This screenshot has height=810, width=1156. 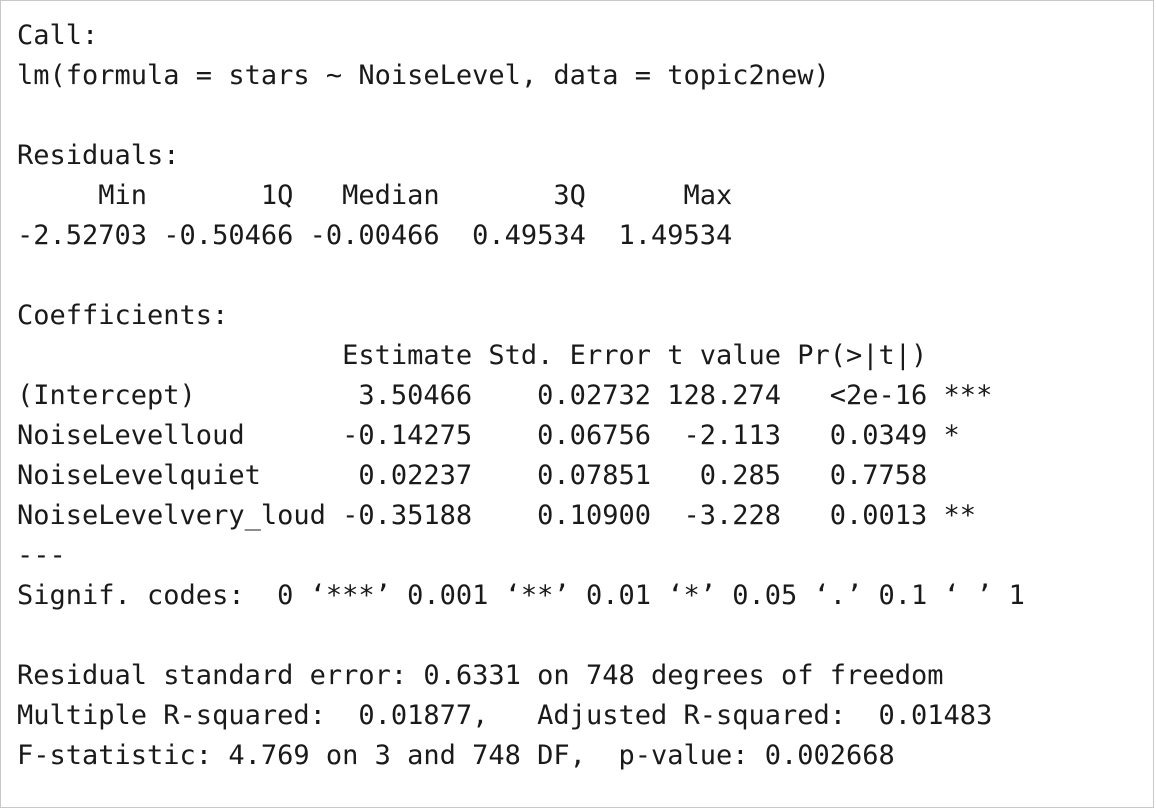 I want to click on call-header: Call:, so click(x=58, y=35).